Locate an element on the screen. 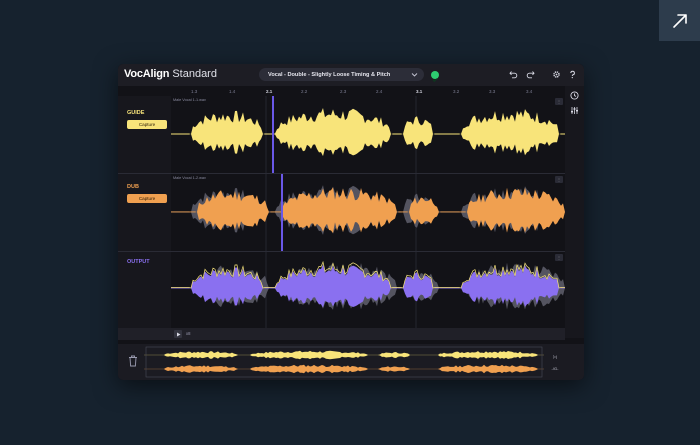  help-button is located at coordinates (572, 74).